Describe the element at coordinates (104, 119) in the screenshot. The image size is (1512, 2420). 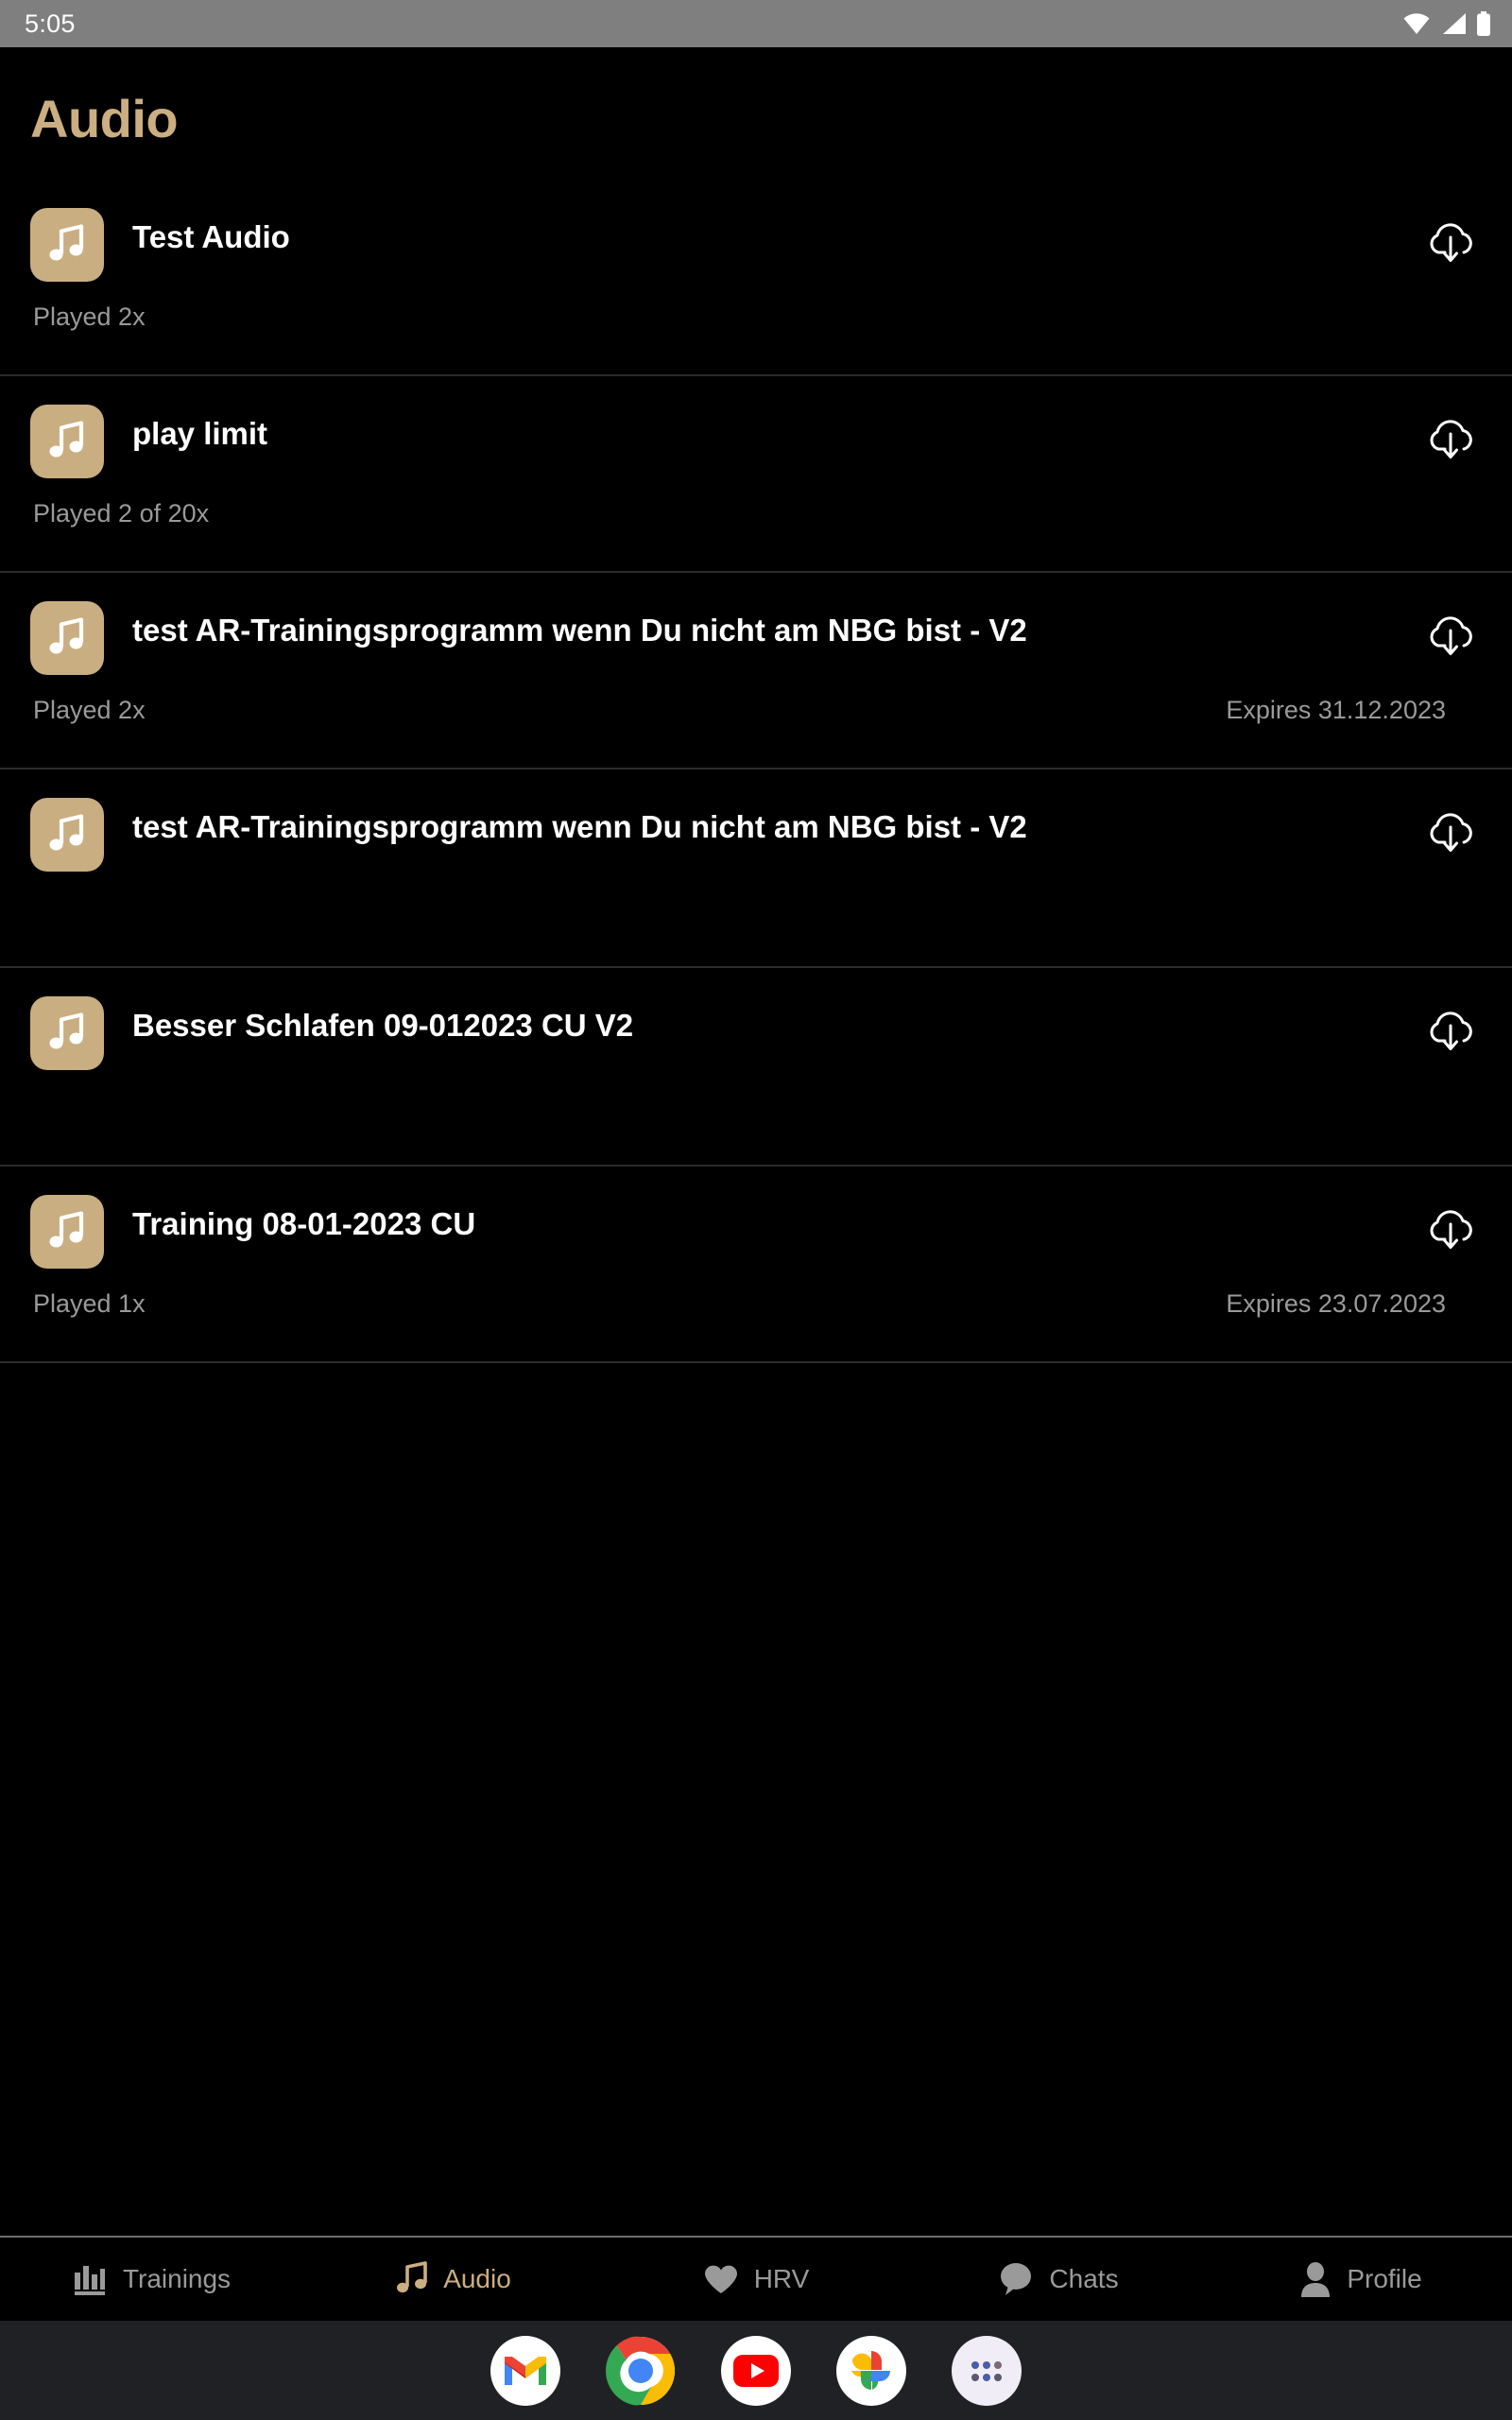
I see `page-title: Audio` at that location.